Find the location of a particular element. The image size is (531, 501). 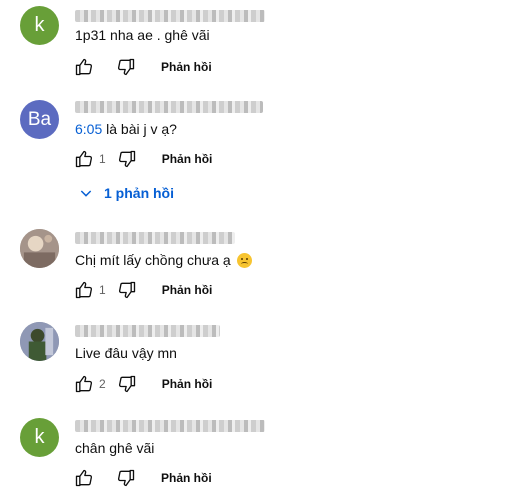

avatar-letter: Ba is located at coordinates (39, 119).